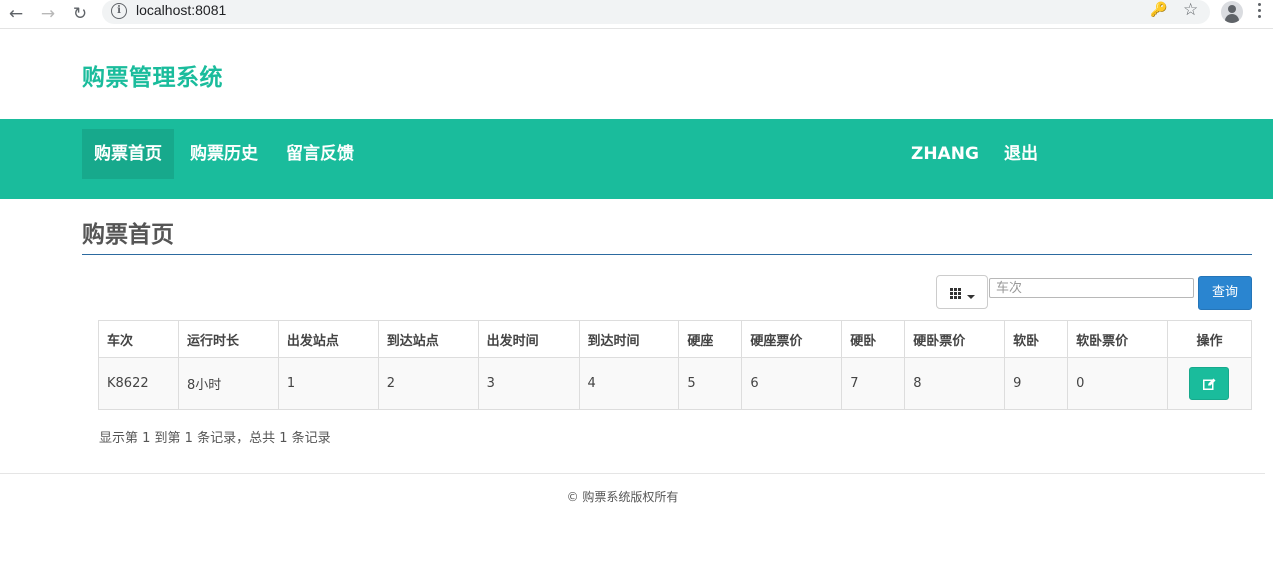 This screenshot has width=1273, height=587. Describe the element at coordinates (656, 12) in the screenshot. I see `address-bar: i localhost:8081 🔑 ☆` at that location.